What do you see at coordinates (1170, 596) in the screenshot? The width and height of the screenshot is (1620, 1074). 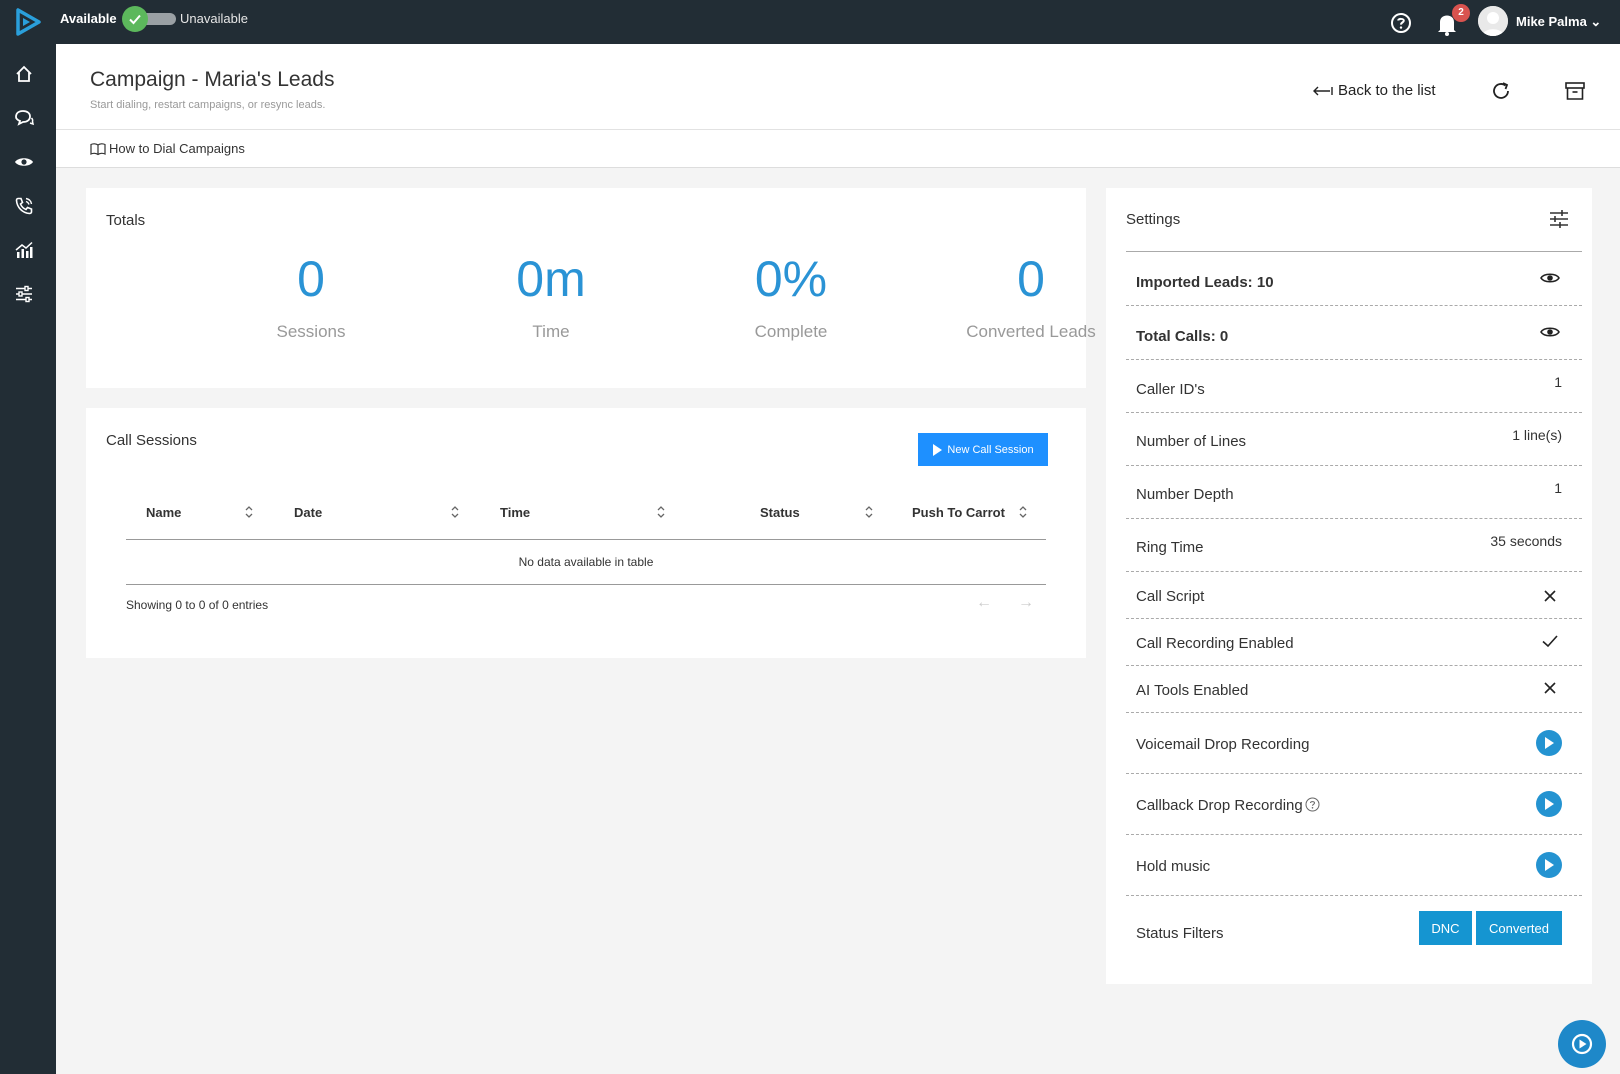 I see `setting-label: Call Script` at bounding box center [1170, 596].